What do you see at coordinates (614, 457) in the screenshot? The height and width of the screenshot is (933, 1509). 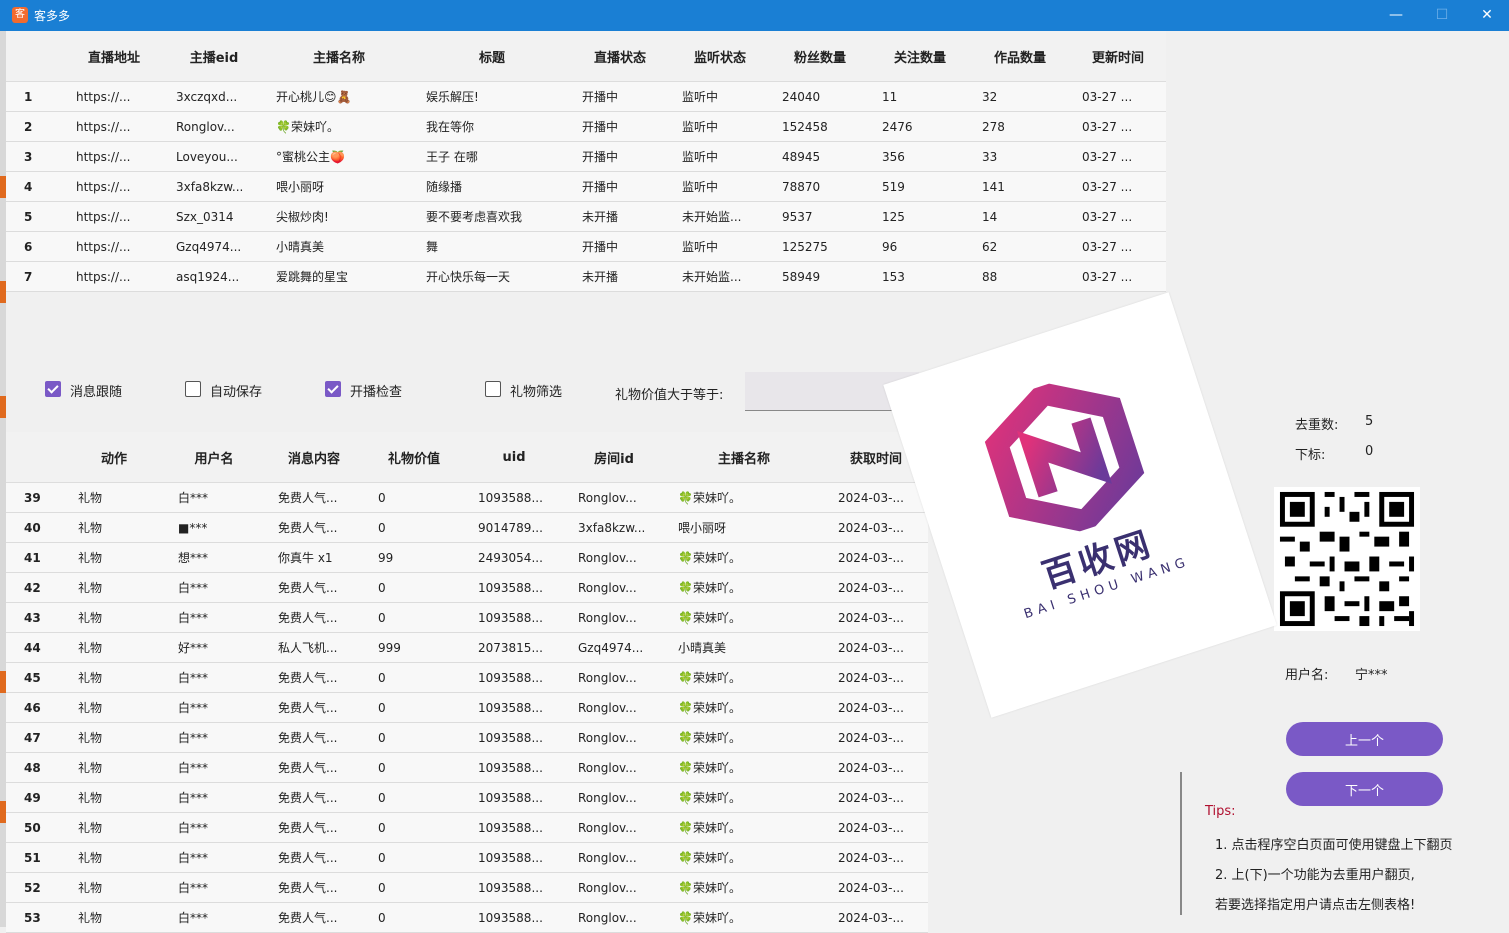 I see `col-header: 房间id` at bounding box center [614, 457].